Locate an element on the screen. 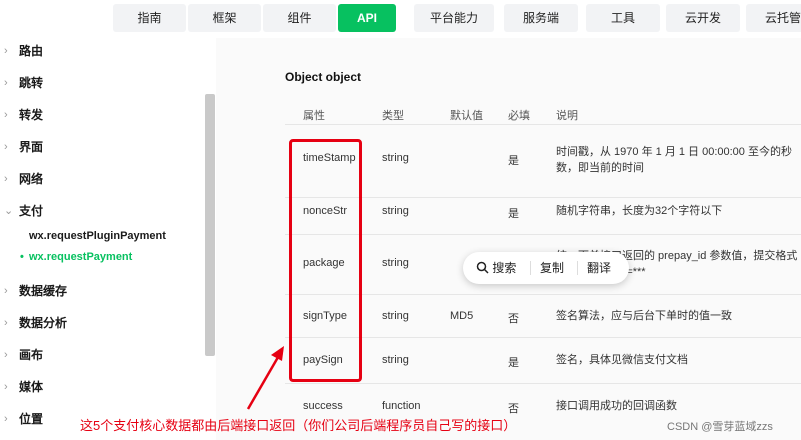 Image resolution: width=801 pixels, height=440 pixels. text-selection-menu: 搜索 复制 翻译 is located at coordinates (546, 268).